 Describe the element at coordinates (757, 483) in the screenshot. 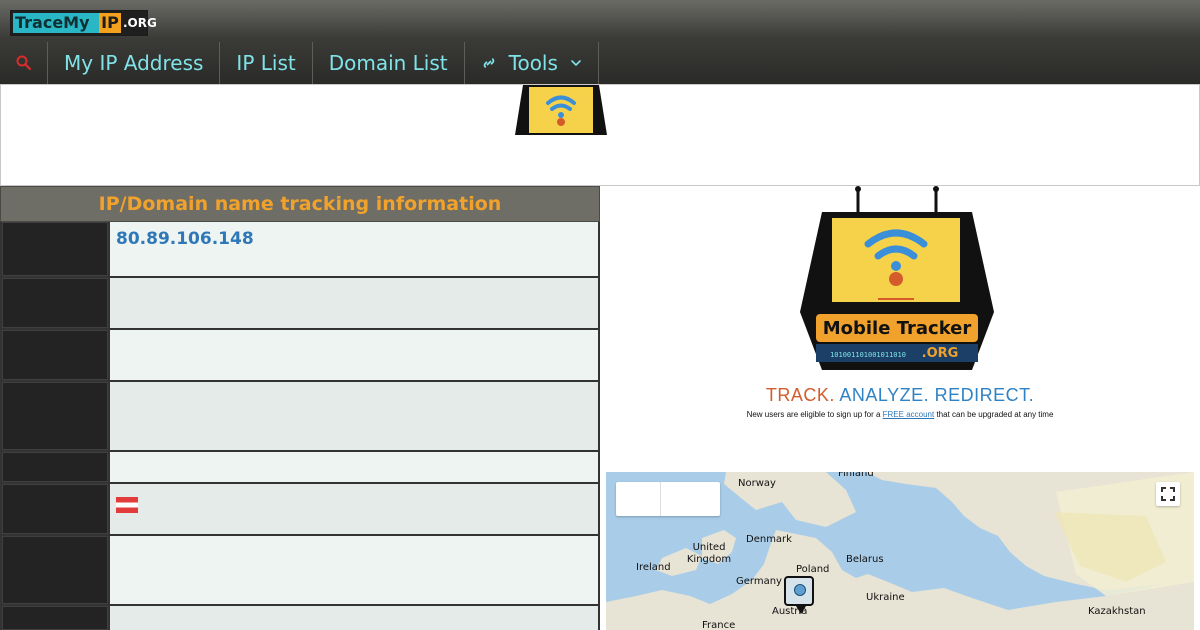

I see `map-label-norway: Norway` at that location.